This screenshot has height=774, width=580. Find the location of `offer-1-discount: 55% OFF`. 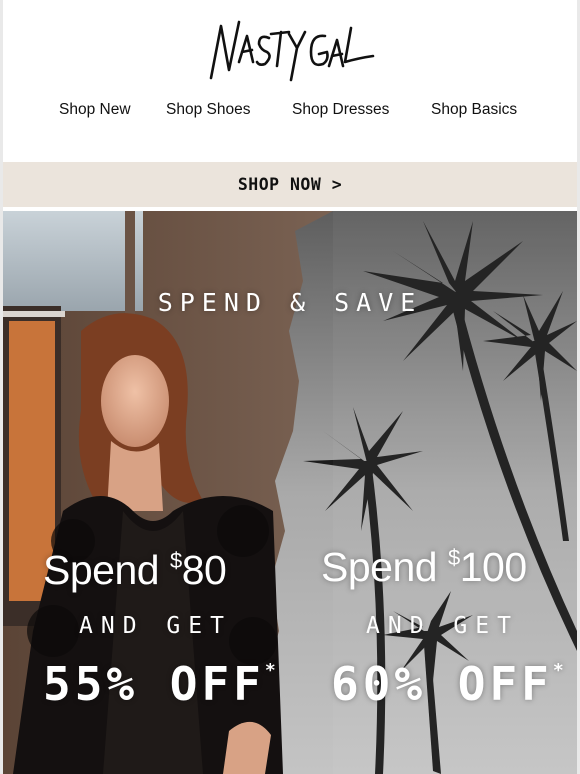

offer-1-discount: 55% OFF is located at coordinates (154, 684).